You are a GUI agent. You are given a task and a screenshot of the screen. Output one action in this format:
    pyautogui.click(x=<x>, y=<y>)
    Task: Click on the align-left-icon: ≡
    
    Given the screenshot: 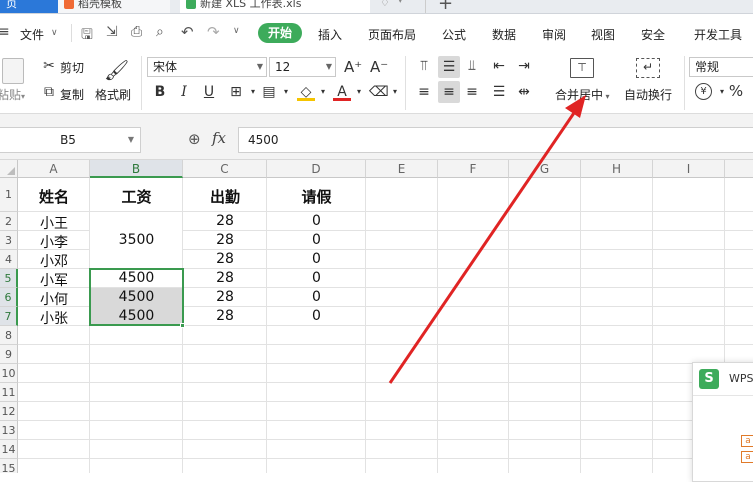 What is the action you would take?
    pyautogui.click(x=424, y=92)
    